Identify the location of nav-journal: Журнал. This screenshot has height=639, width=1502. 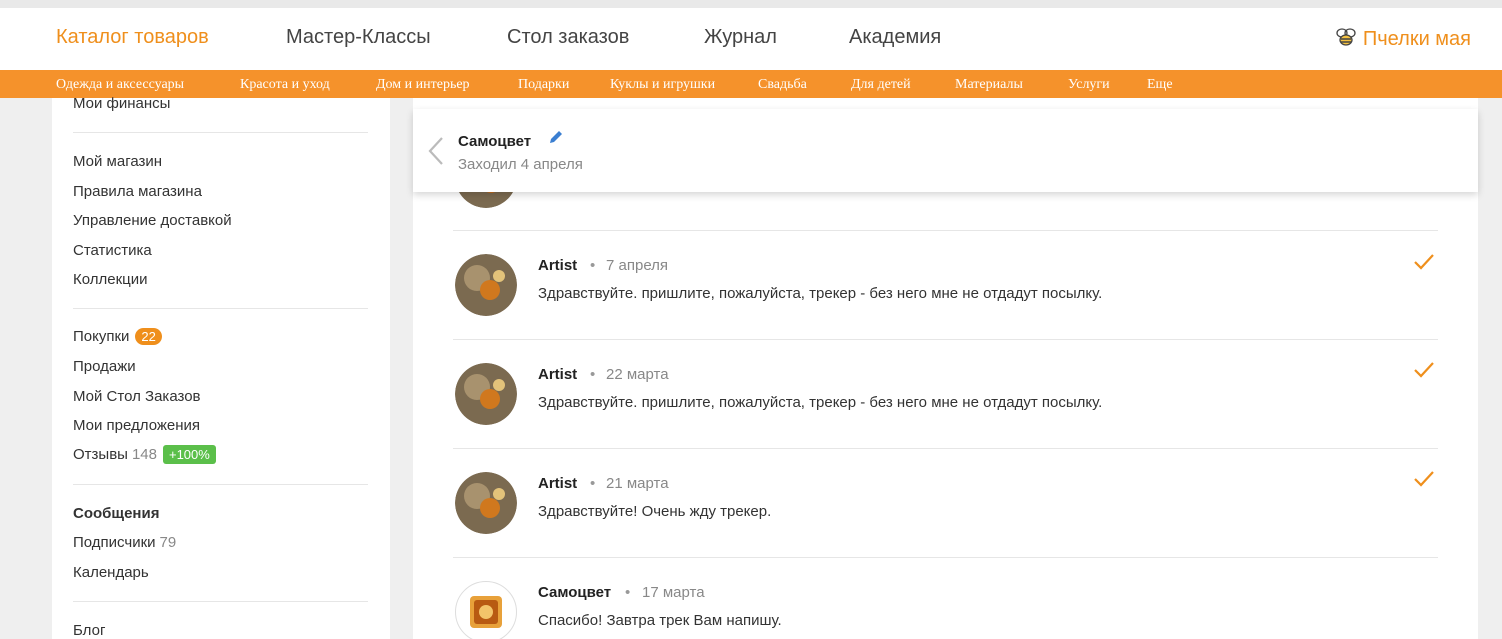
(740, 37).